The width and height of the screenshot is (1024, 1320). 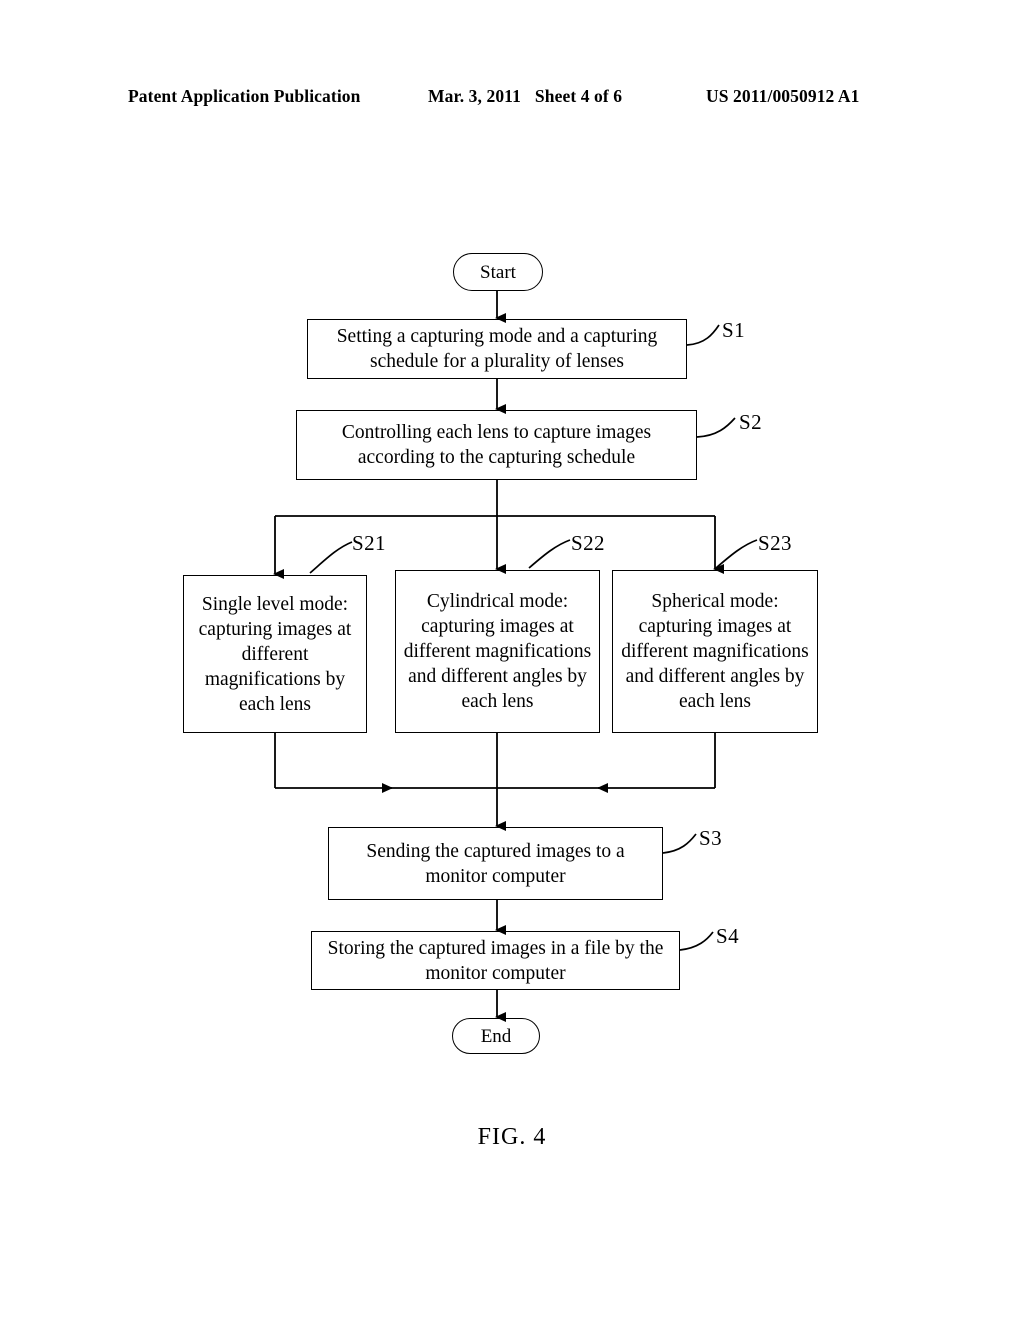 I want to click on leader-s21, so click(x=331, y=557).